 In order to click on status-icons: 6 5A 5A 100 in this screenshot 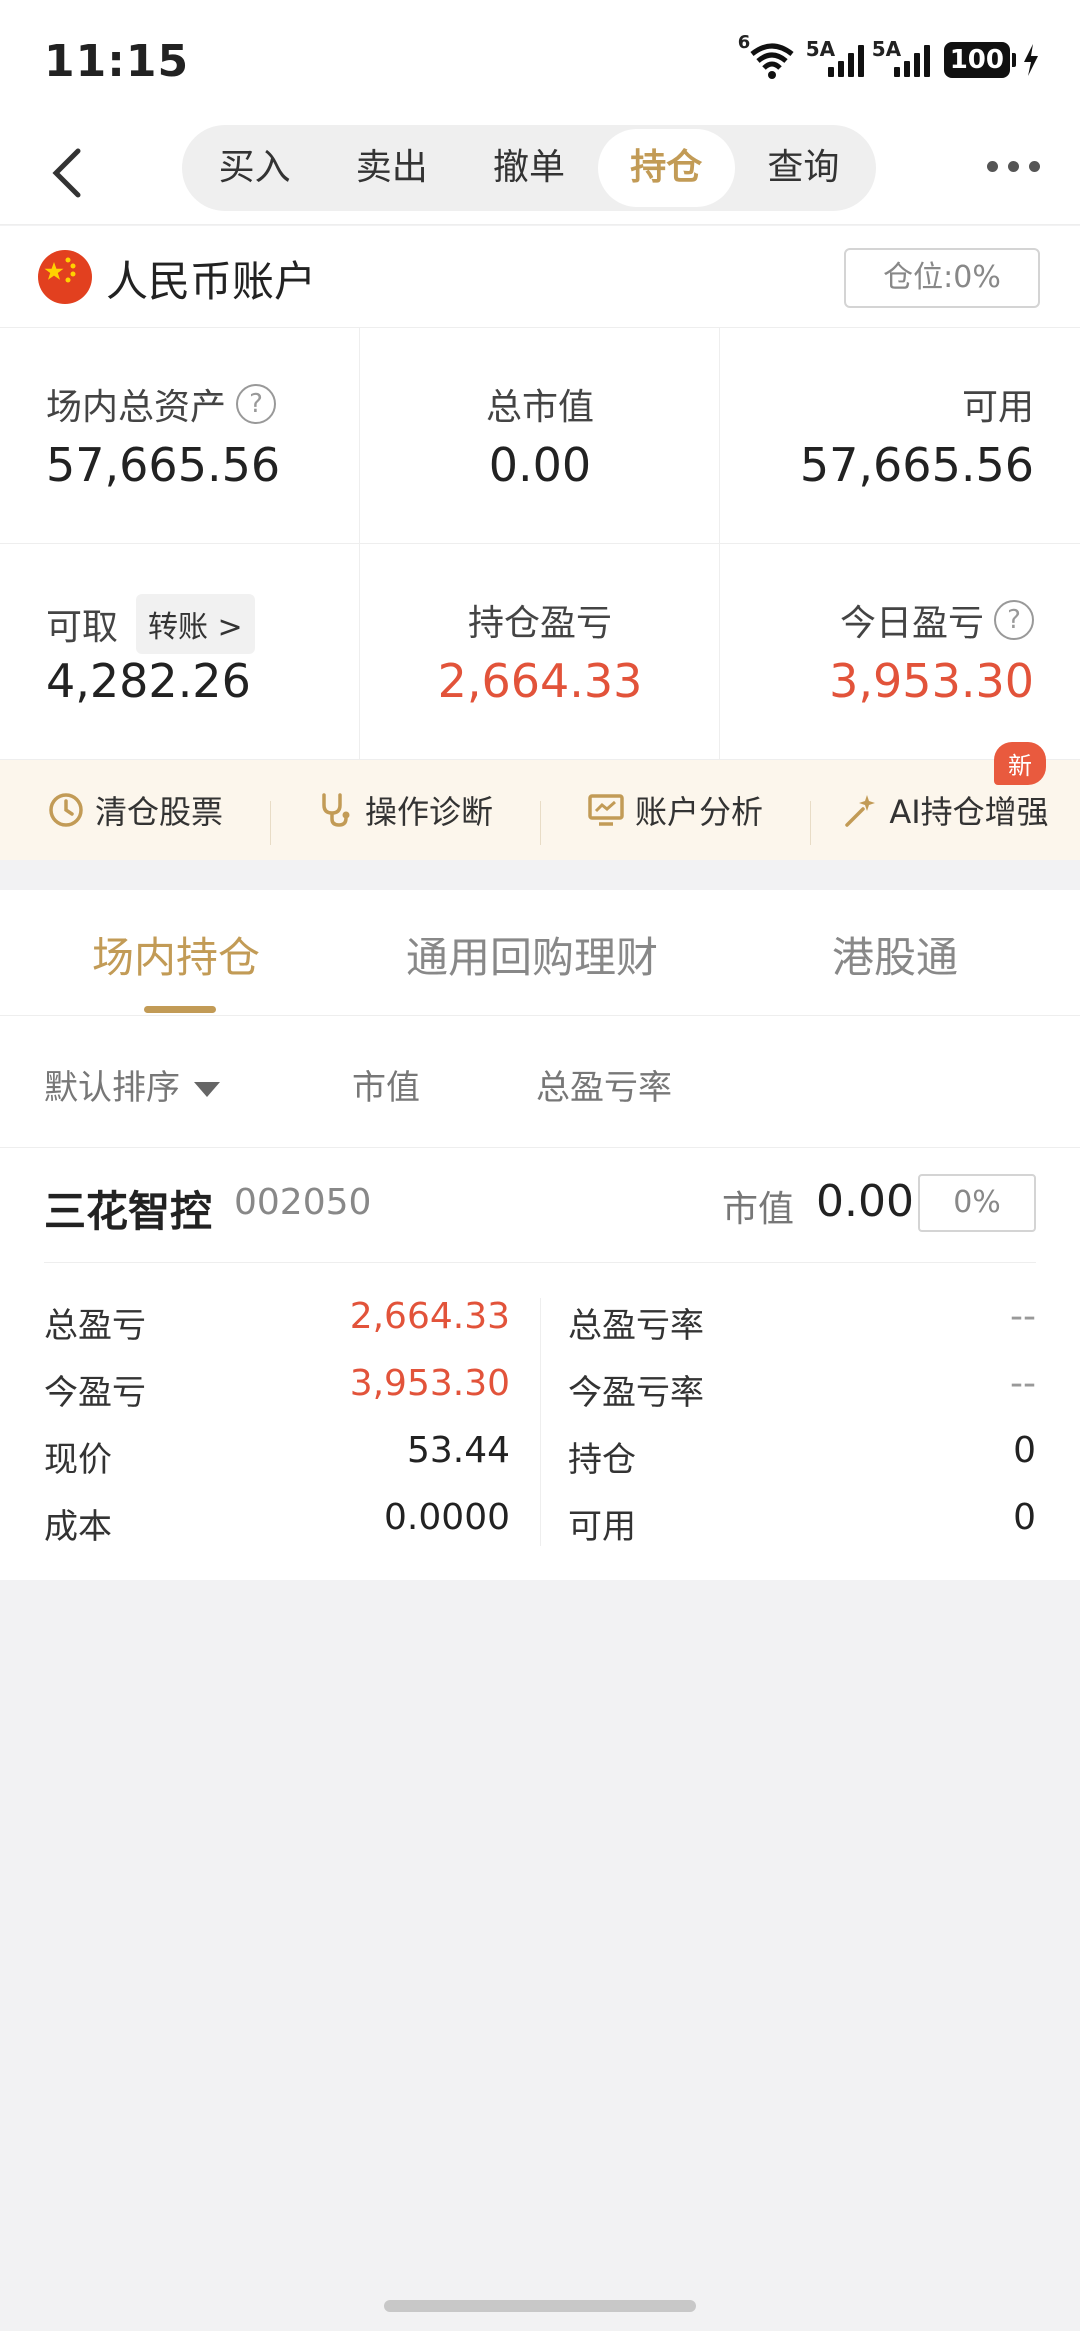, I will do `click(889, 56)`.